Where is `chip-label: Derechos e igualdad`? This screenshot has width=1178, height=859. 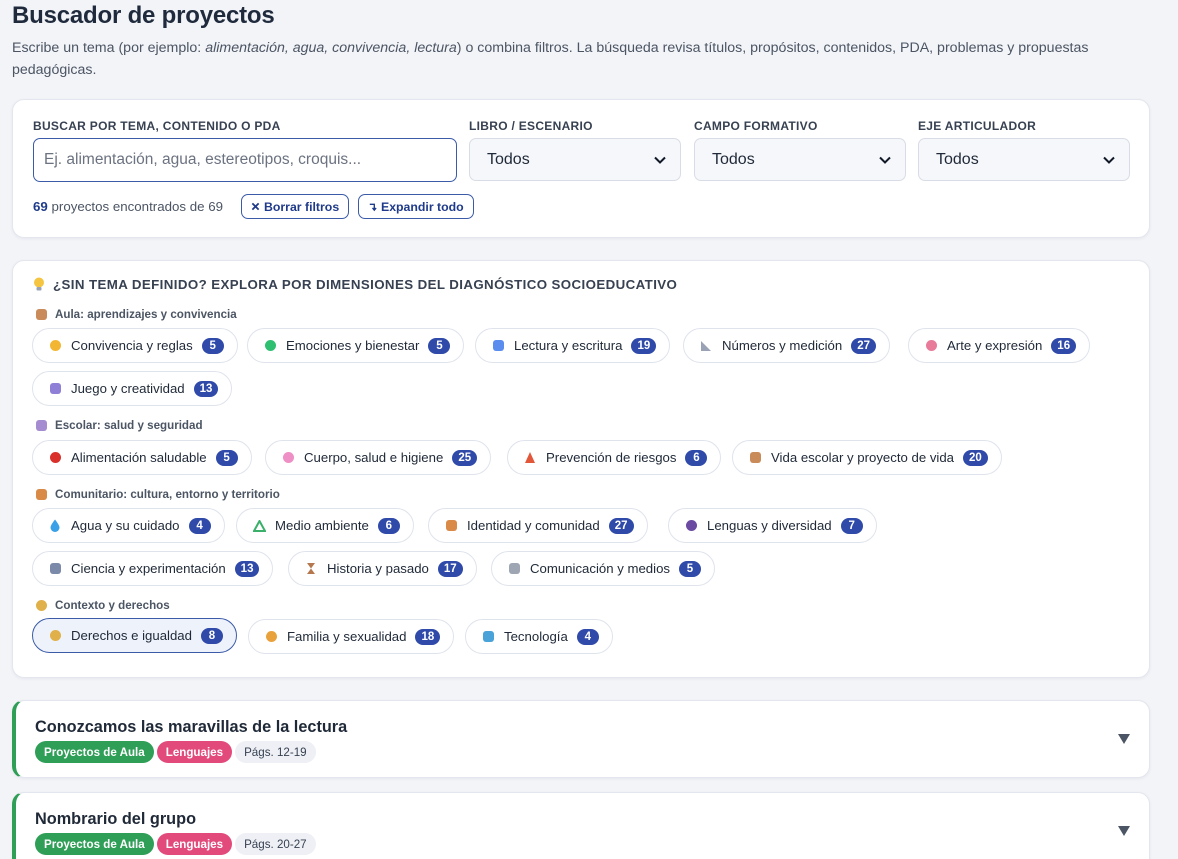
chip-label: Derechos e igualdad is located at coordinates (131, 635).